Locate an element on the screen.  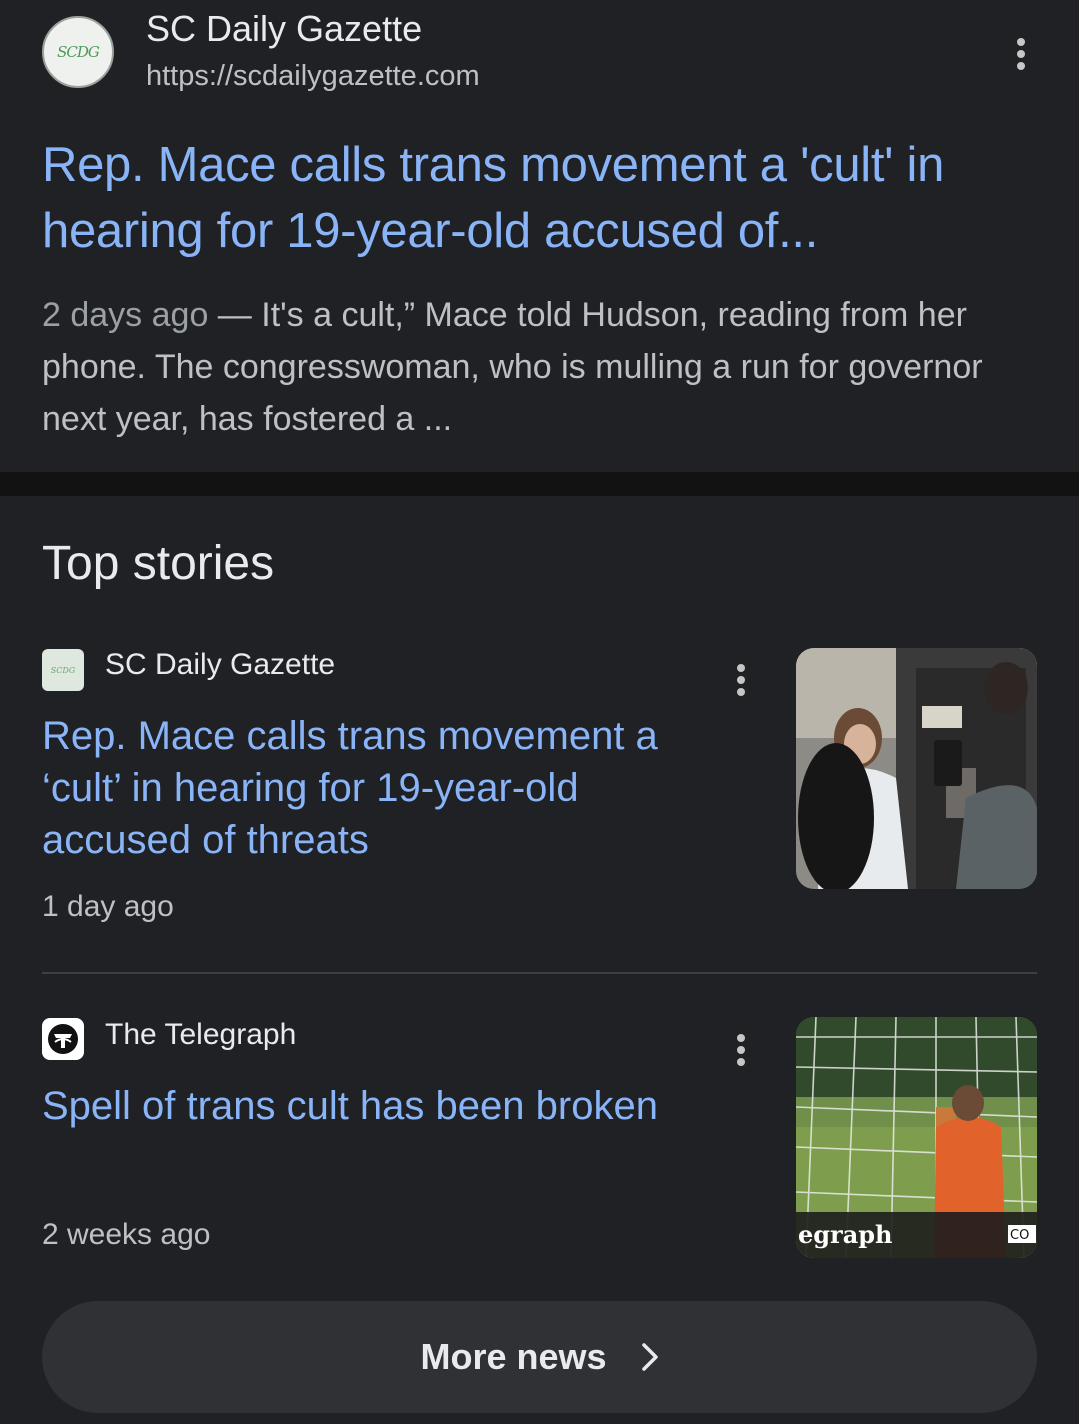
site-url: https://scdailygazette.com is located at coordinates (313, 76).